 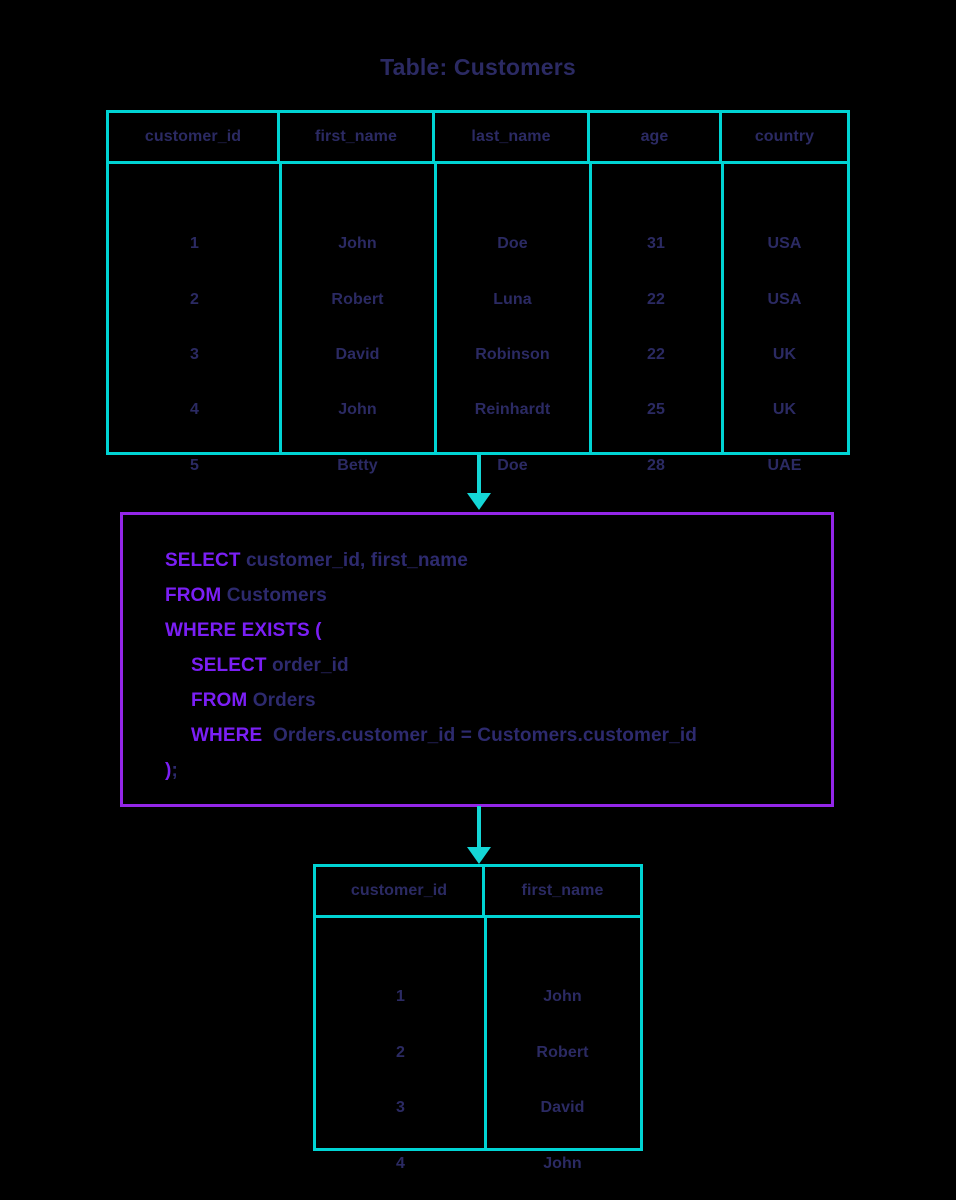 I want to click on customers-table-column-header: country, so click(x=784, y=136).